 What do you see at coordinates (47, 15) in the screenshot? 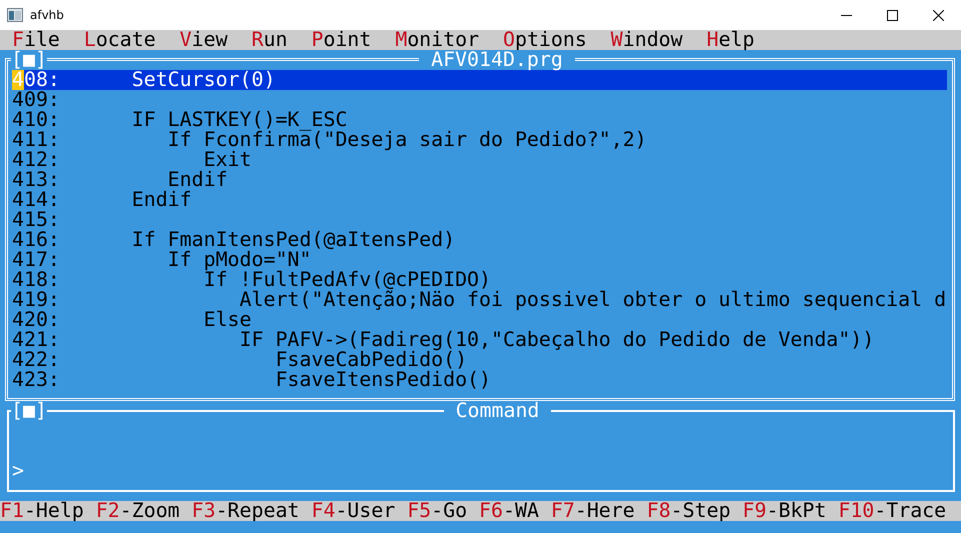
I see `window-title: afvhb` at bounding box center [47, 15].